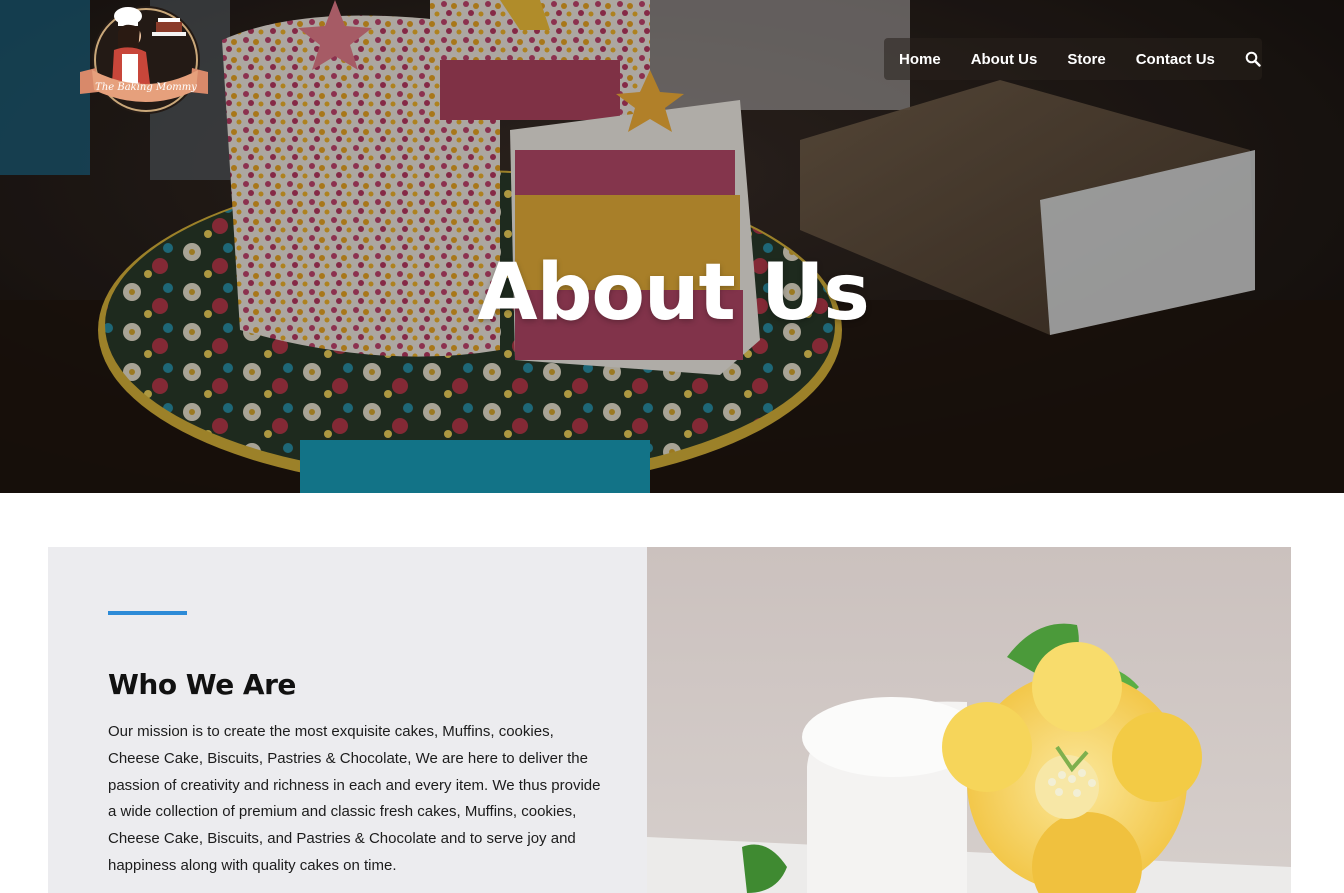 The image size is (1344, 893). I want to click on nav-item-about-us: About Us, so click(1004, 59).